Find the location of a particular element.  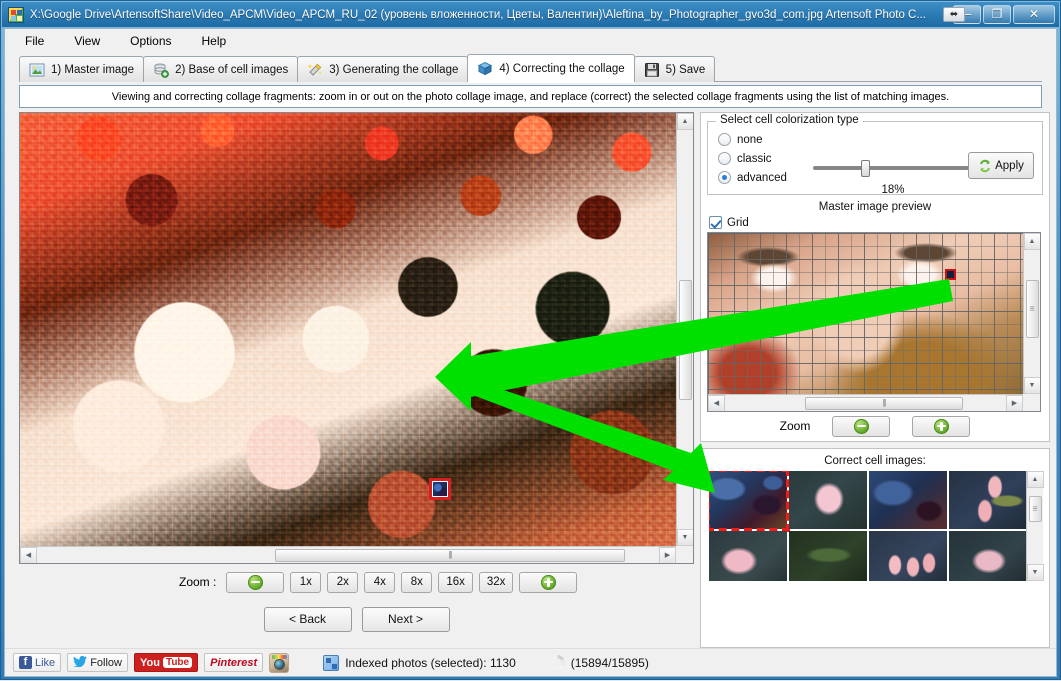

cells-vscroll-thumb is located at coordinates (1035, 509).